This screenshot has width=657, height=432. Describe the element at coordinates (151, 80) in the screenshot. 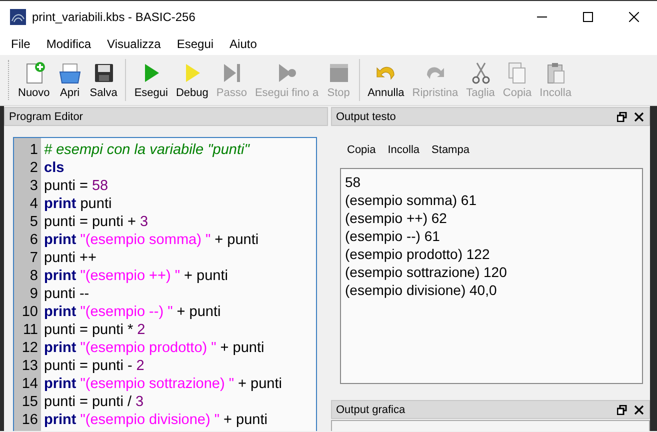

I see `toolbar-button: Esegui` at that location.